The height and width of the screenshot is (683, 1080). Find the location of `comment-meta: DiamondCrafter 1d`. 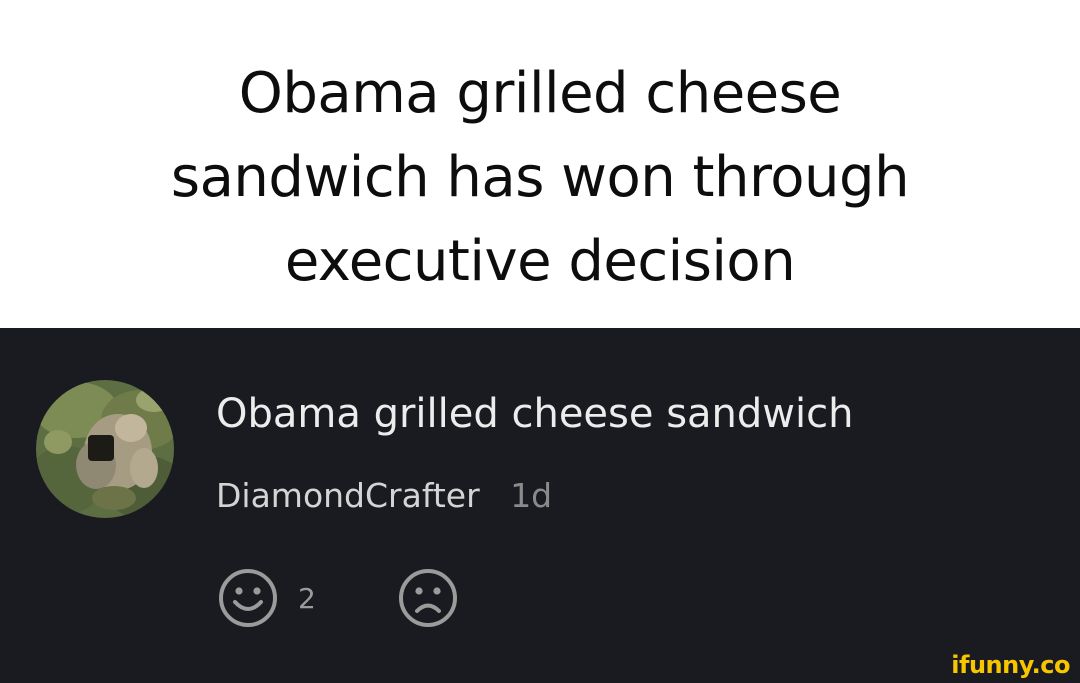

comment-meta: DiamondCrafter 1d is located at coordinates (384, 496).